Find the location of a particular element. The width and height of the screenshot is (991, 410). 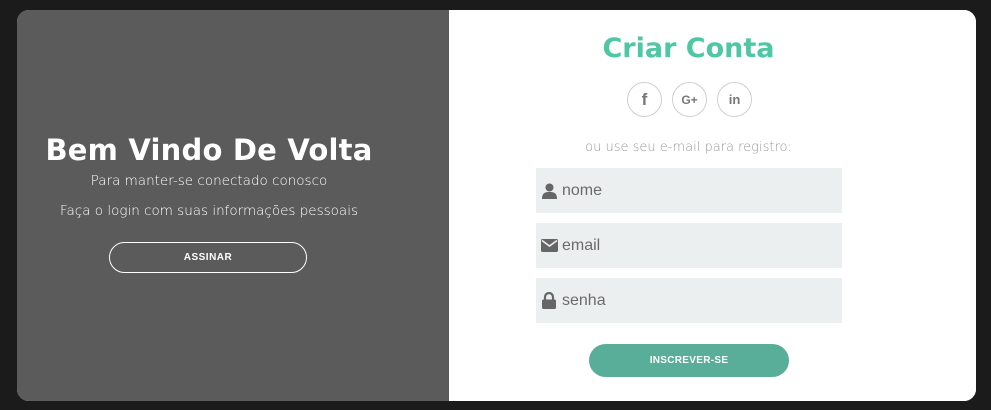

password-field is located at coordinates (689, 300).